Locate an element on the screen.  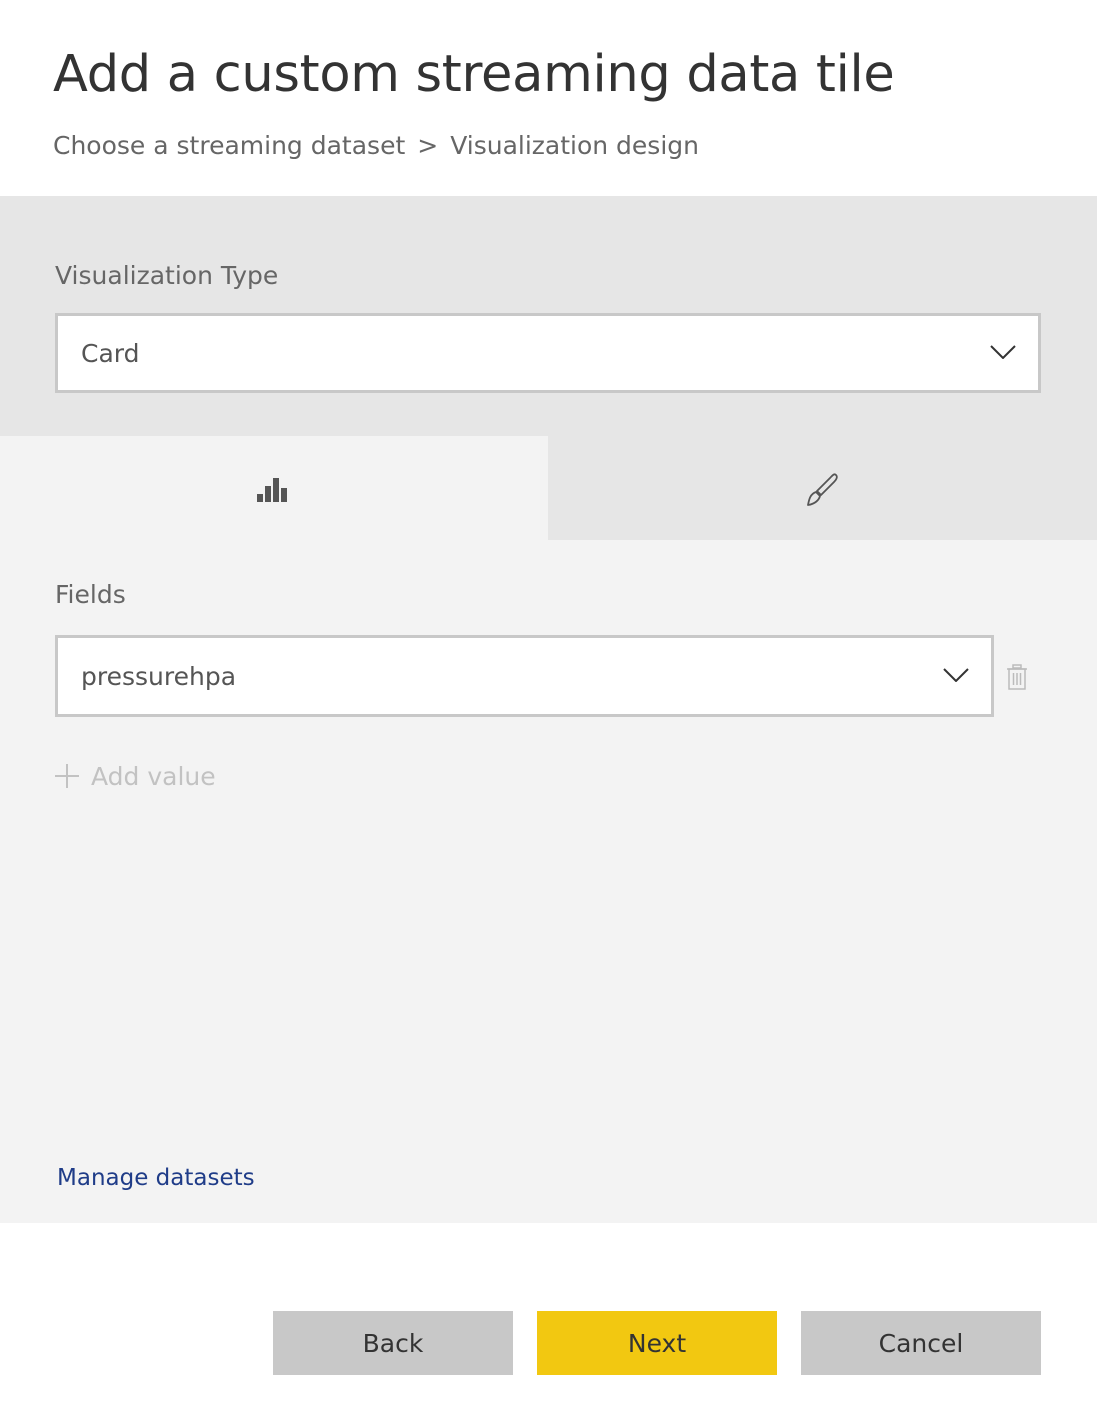
field-dropdown: pressurehpa is located at coordinates (524, 676).